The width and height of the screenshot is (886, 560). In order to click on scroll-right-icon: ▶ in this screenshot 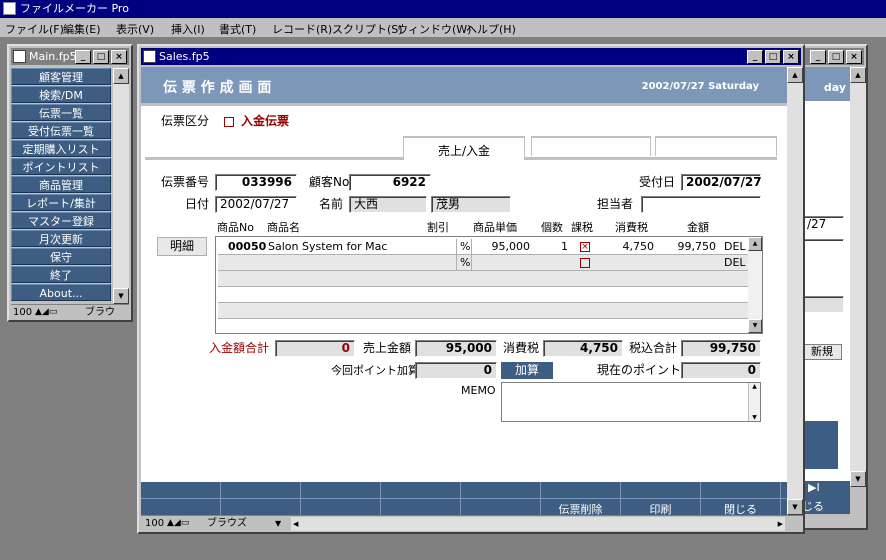, I will do `click(780, 524)`.